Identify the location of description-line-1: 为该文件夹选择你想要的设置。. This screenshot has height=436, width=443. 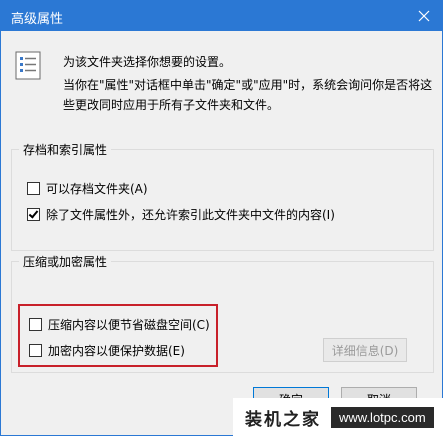
(147, 62).